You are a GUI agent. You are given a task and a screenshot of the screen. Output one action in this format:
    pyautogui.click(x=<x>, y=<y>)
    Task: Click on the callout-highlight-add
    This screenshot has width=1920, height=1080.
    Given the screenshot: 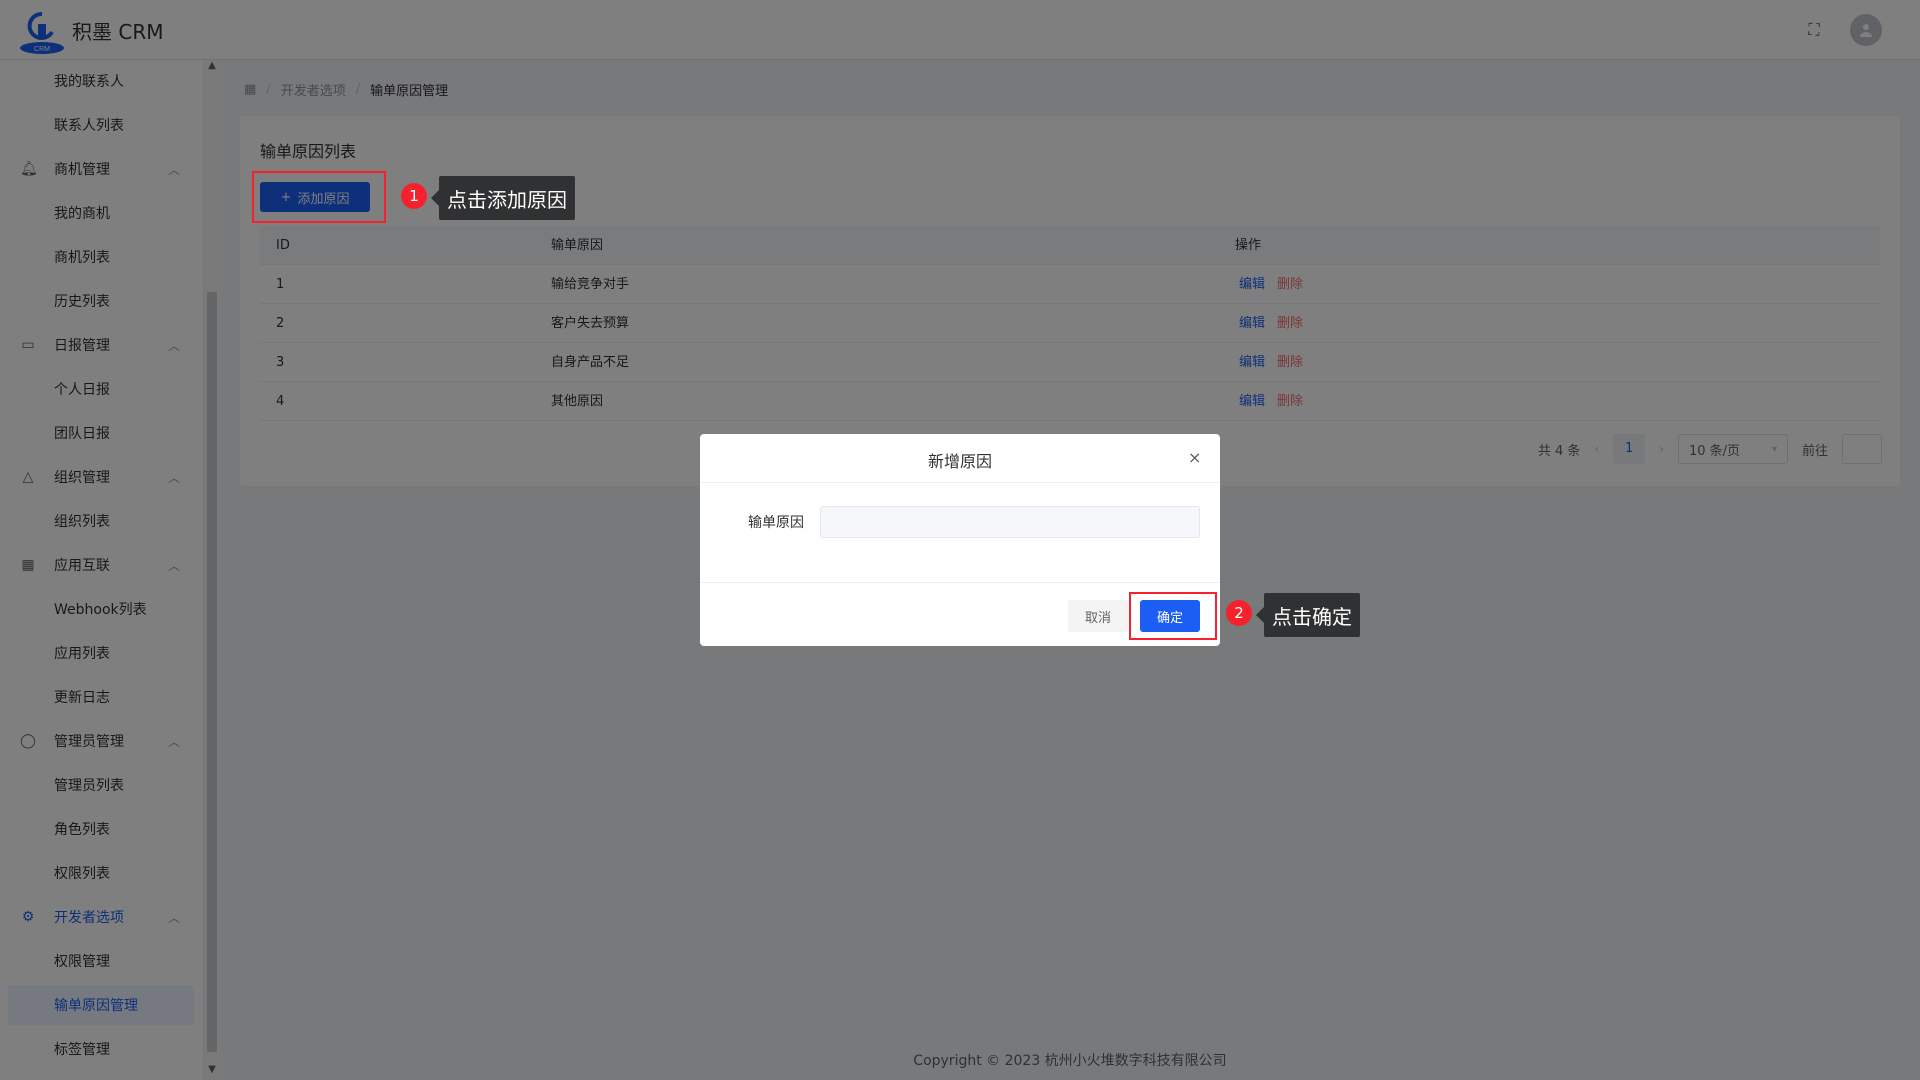 What is the action you would take?
    pyautogui.click(x=319, y=197)
    